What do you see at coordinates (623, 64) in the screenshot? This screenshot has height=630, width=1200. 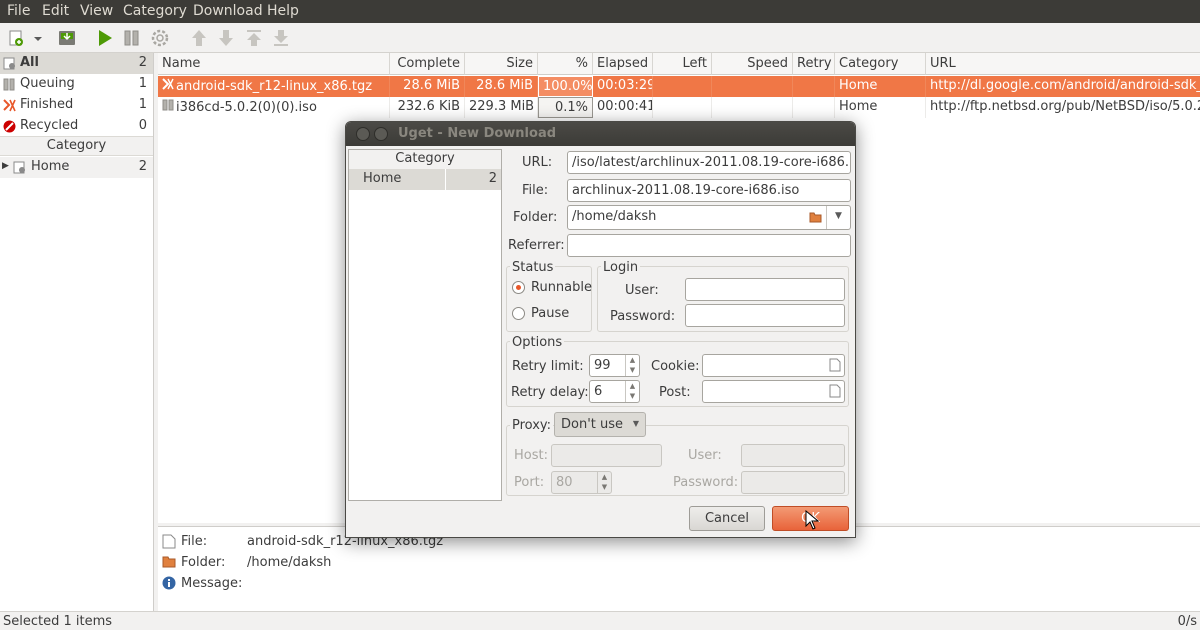 I see `column-header-elapsed: Elapsed` at bounding box center [623, 64].